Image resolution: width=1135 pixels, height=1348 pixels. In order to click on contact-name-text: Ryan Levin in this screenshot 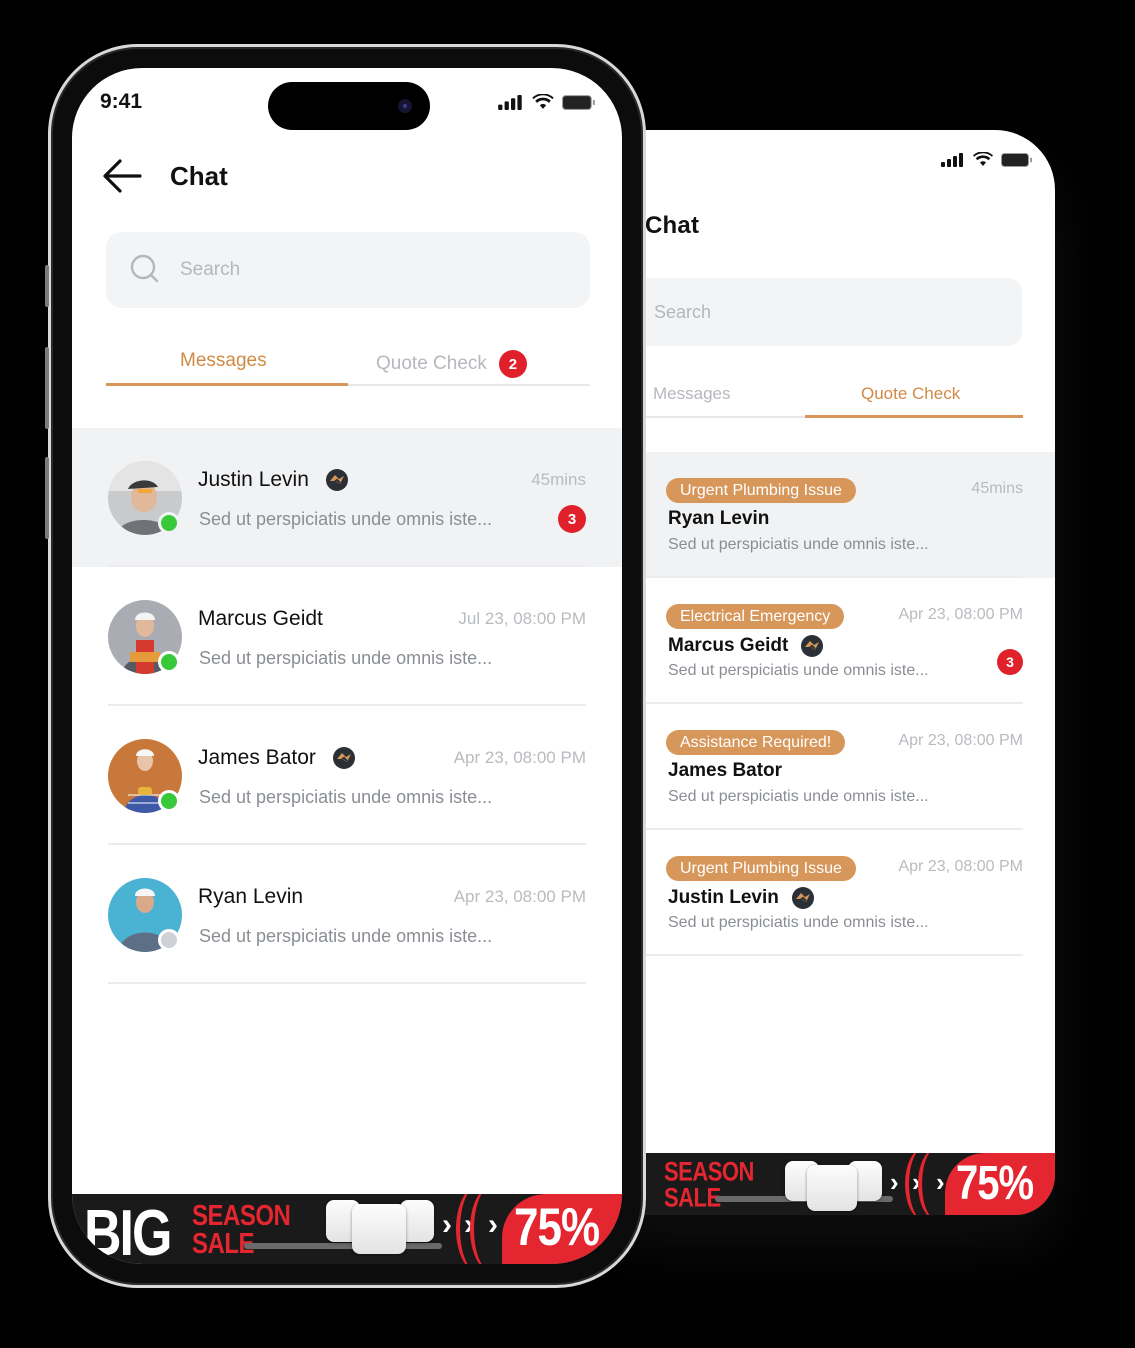, I will do `click(251, 896)`.